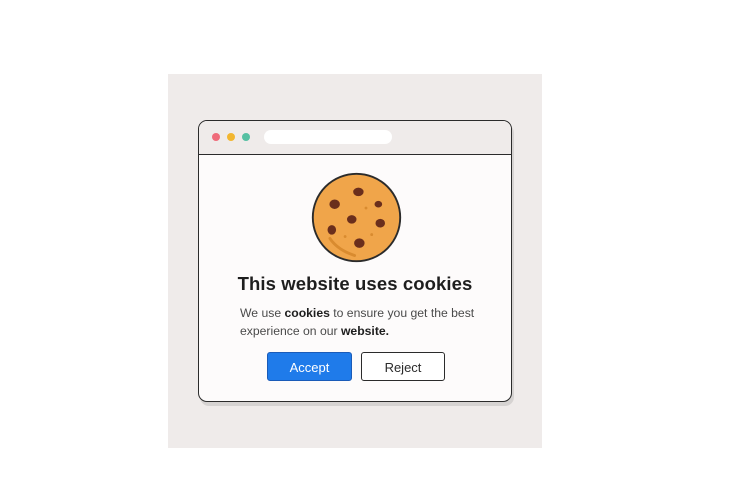 This screenshot has width=750, height=500. I want to click on address-bar, so click(328, 137).